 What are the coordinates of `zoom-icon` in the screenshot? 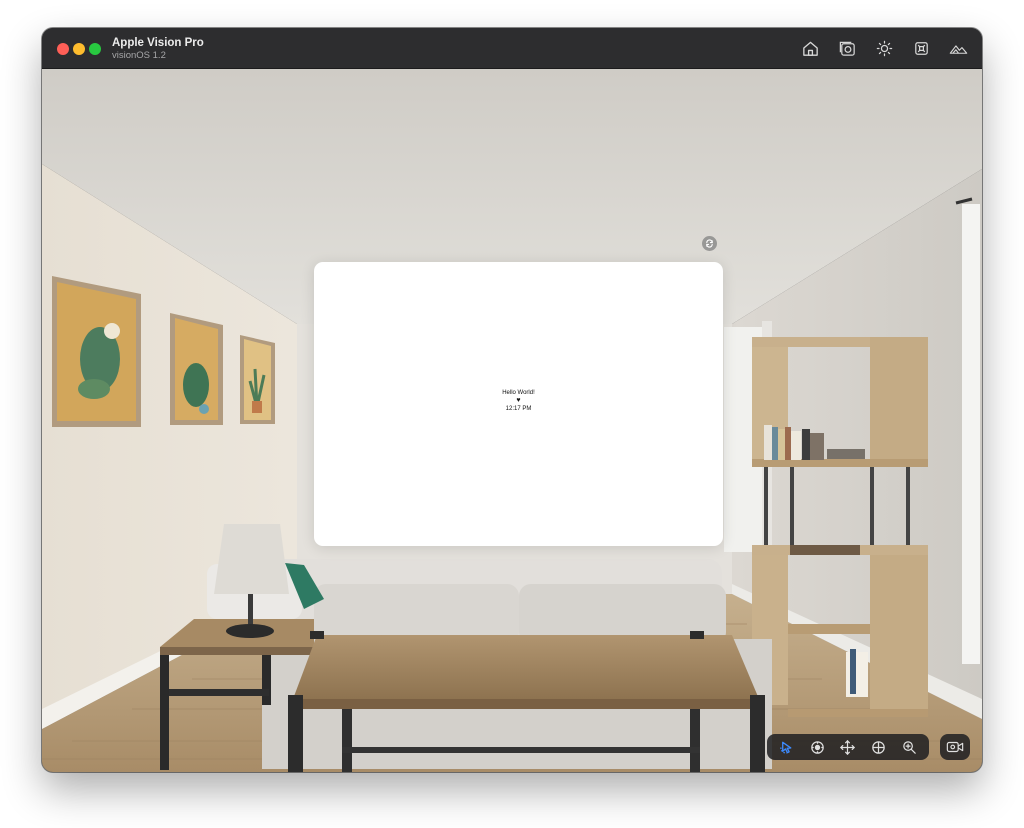 It's located at (909, 747).